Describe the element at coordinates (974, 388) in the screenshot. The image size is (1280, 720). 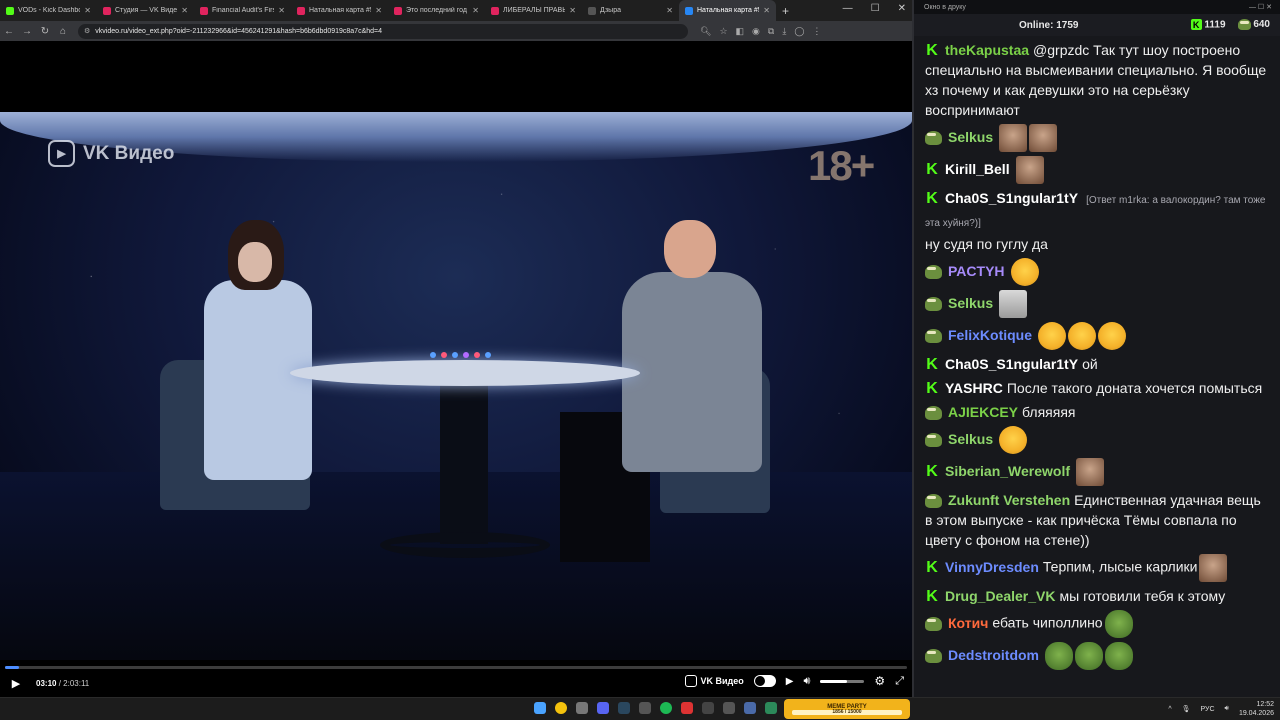
I see `chat-username: YASHRC` at that location.